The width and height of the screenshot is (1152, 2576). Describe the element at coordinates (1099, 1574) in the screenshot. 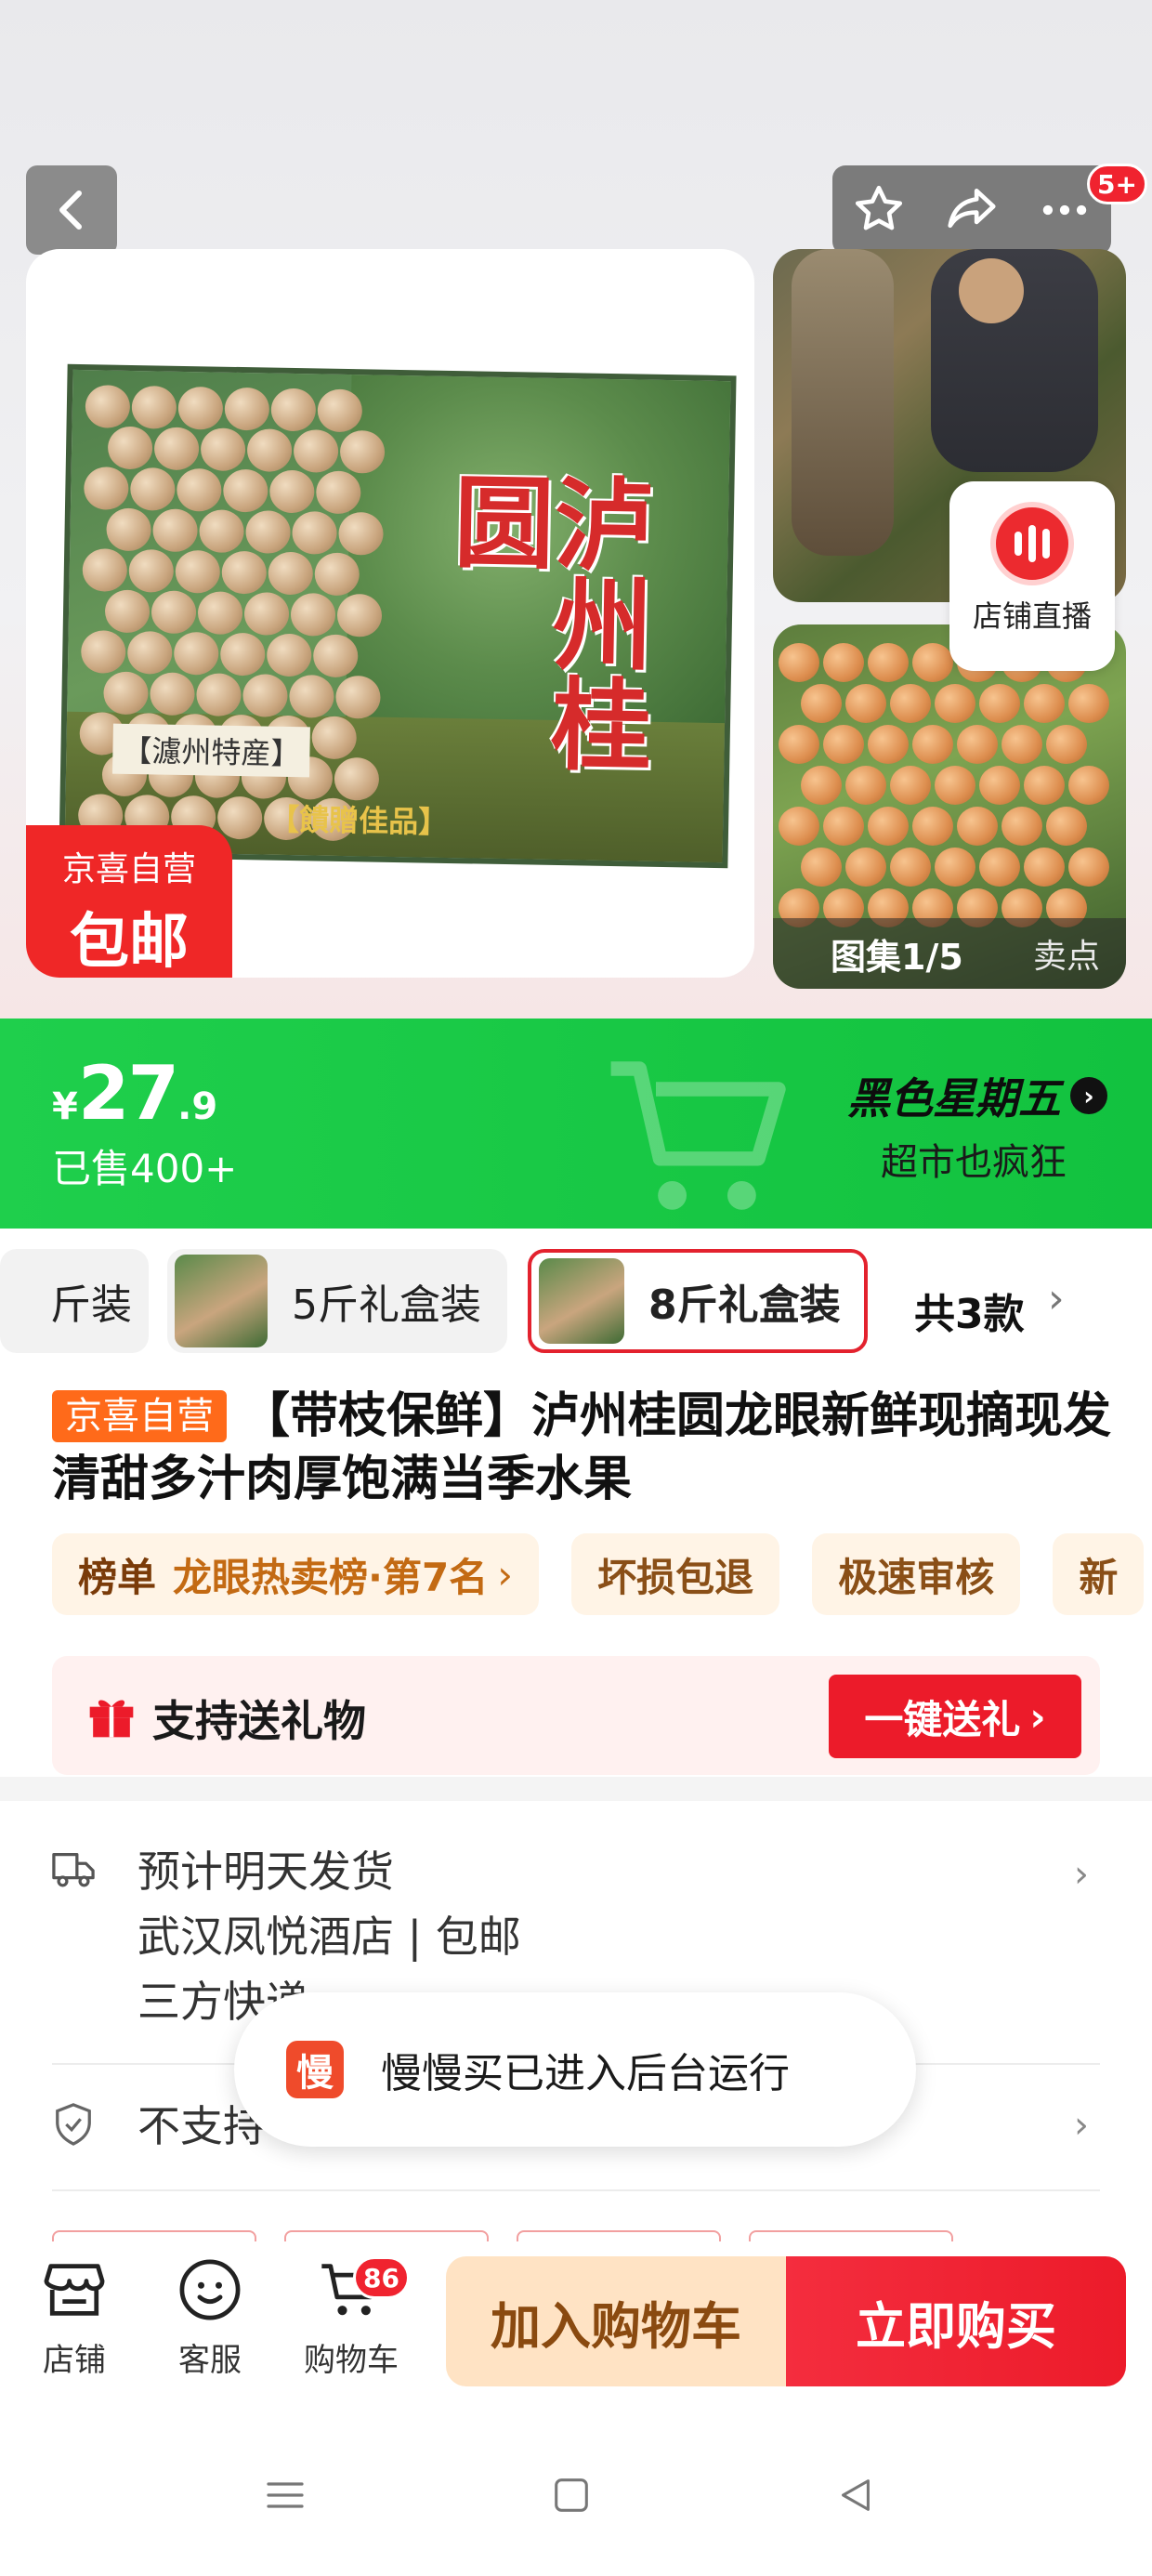

I see `service-chip: 新` at that location.